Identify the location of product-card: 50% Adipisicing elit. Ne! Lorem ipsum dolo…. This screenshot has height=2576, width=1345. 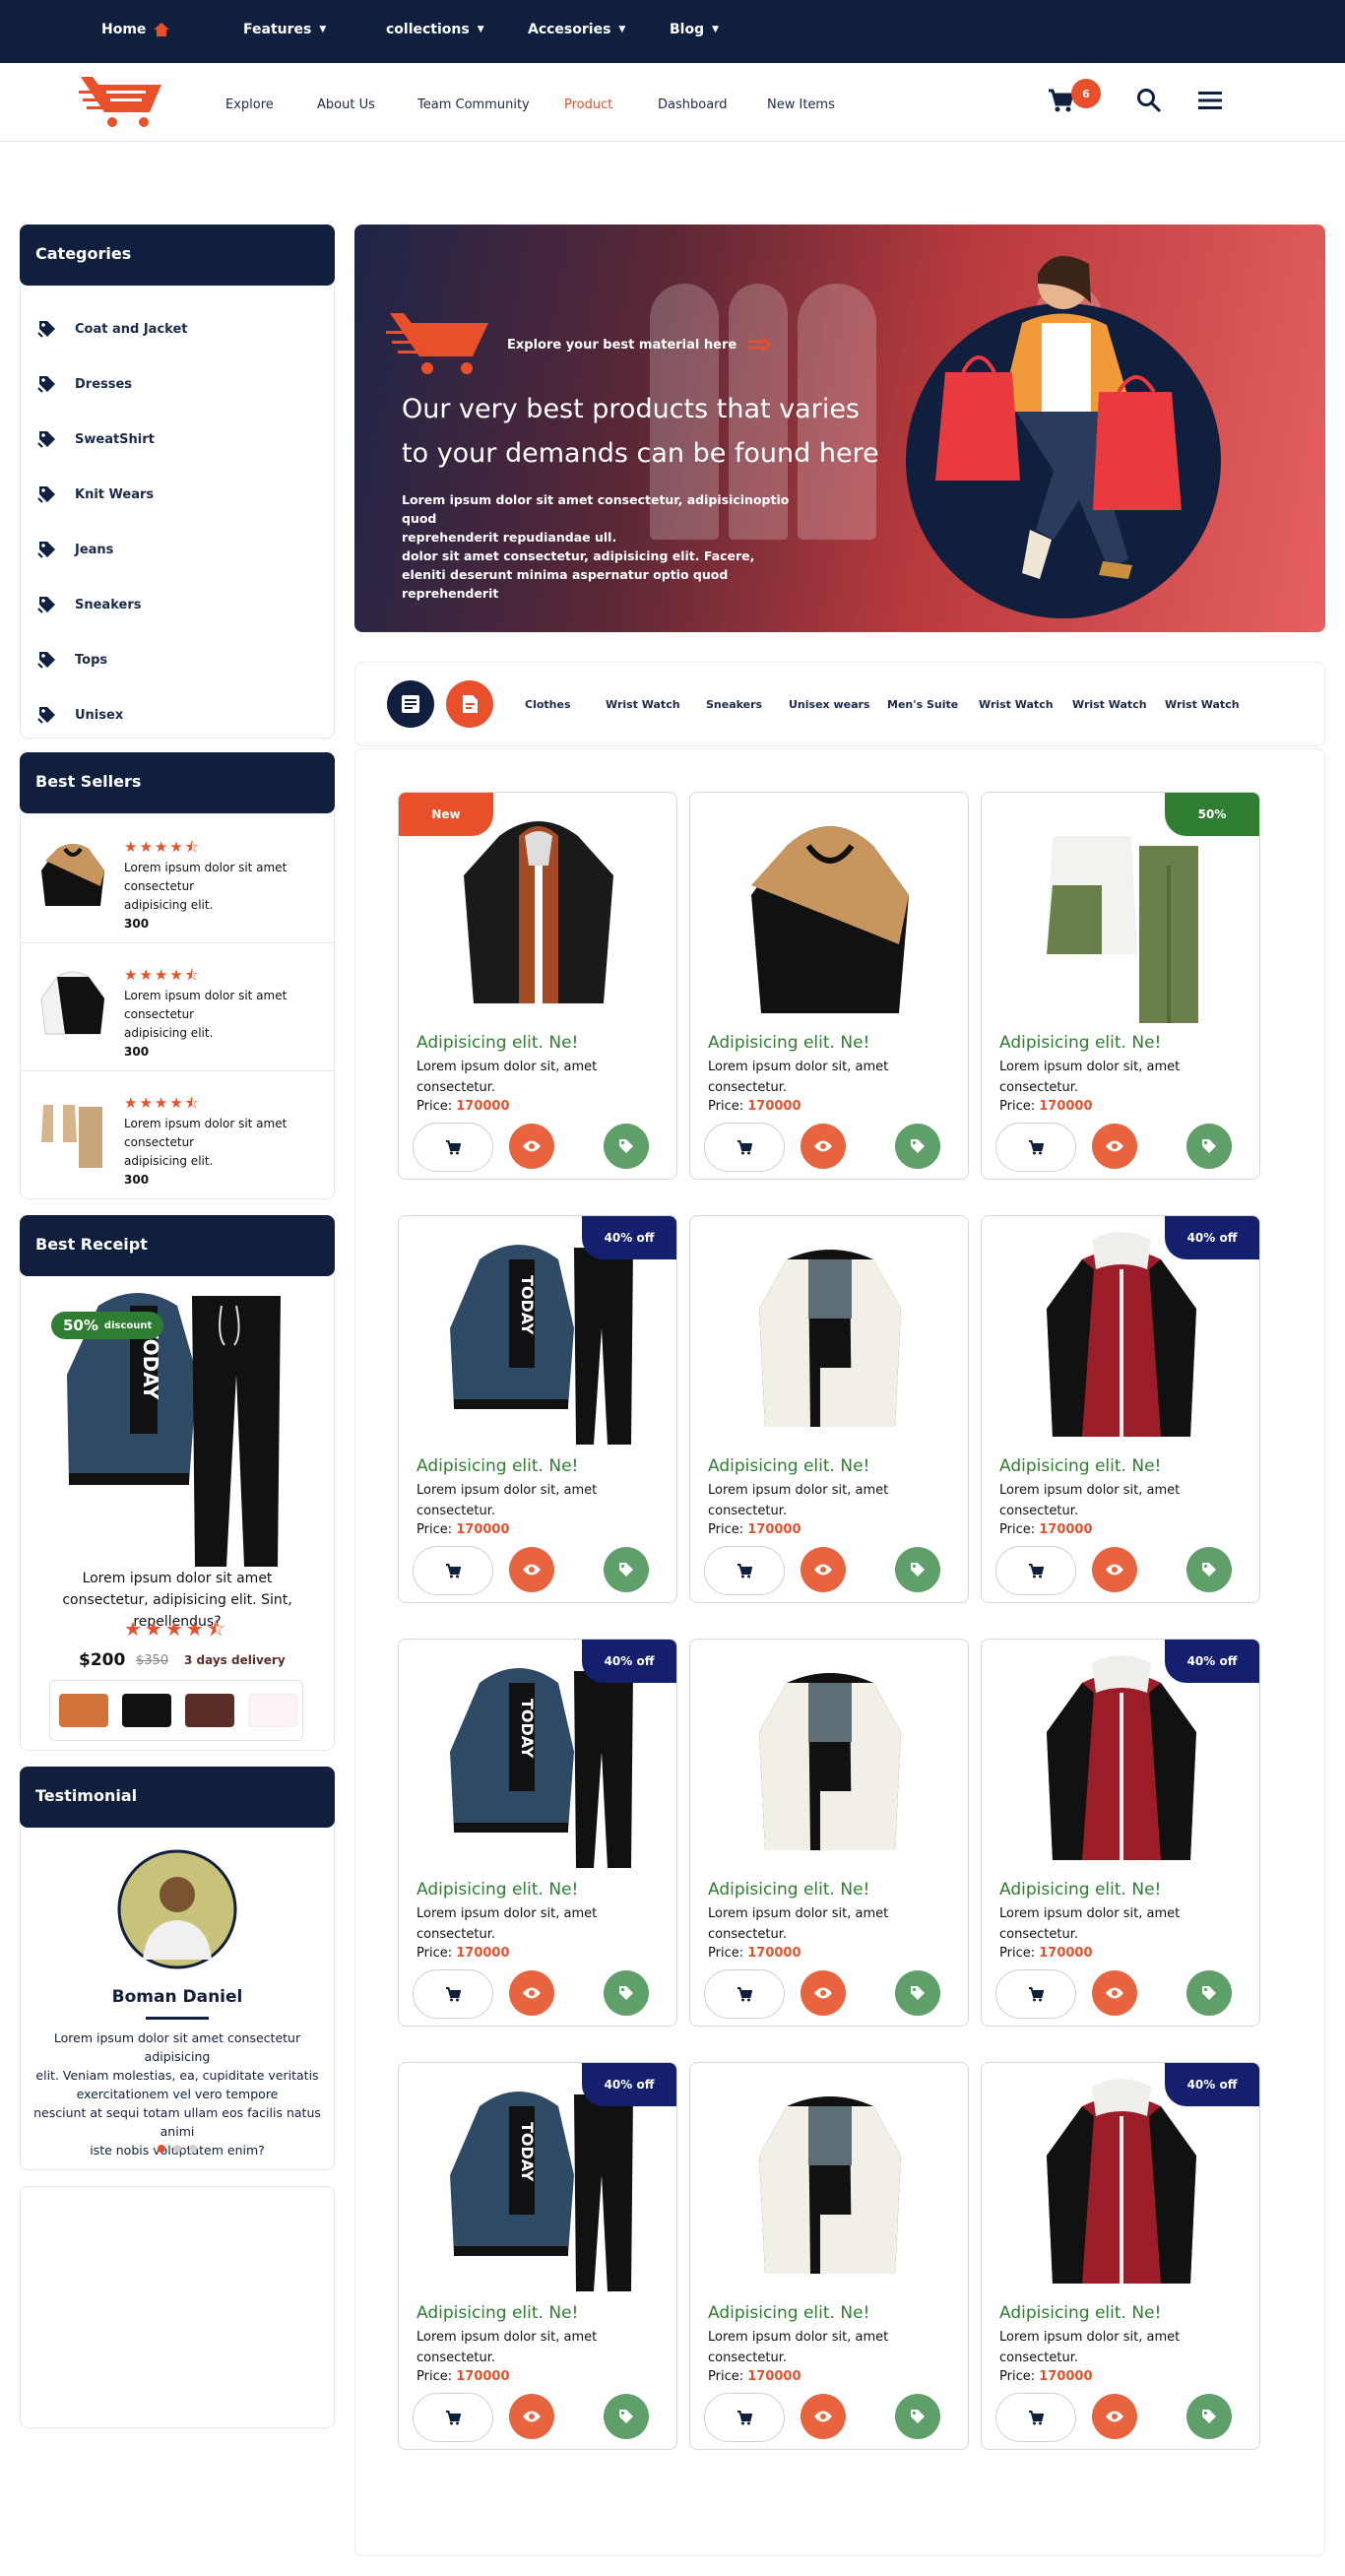
(1120, 986).